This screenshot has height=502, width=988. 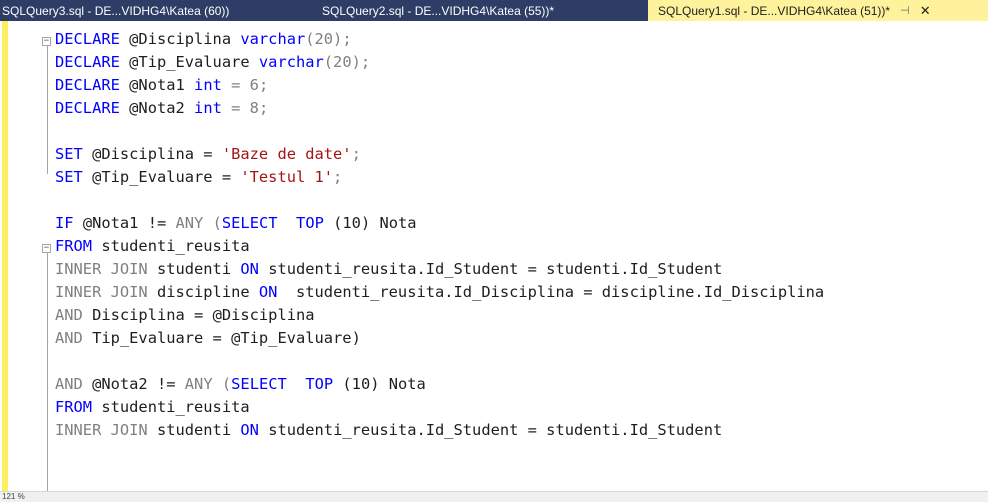 What do you see at coordinates (162, 85) in the screenshot?
I see `code-line: DECLARE @Nota1 int = 6;` at bounding box center [162, 85].